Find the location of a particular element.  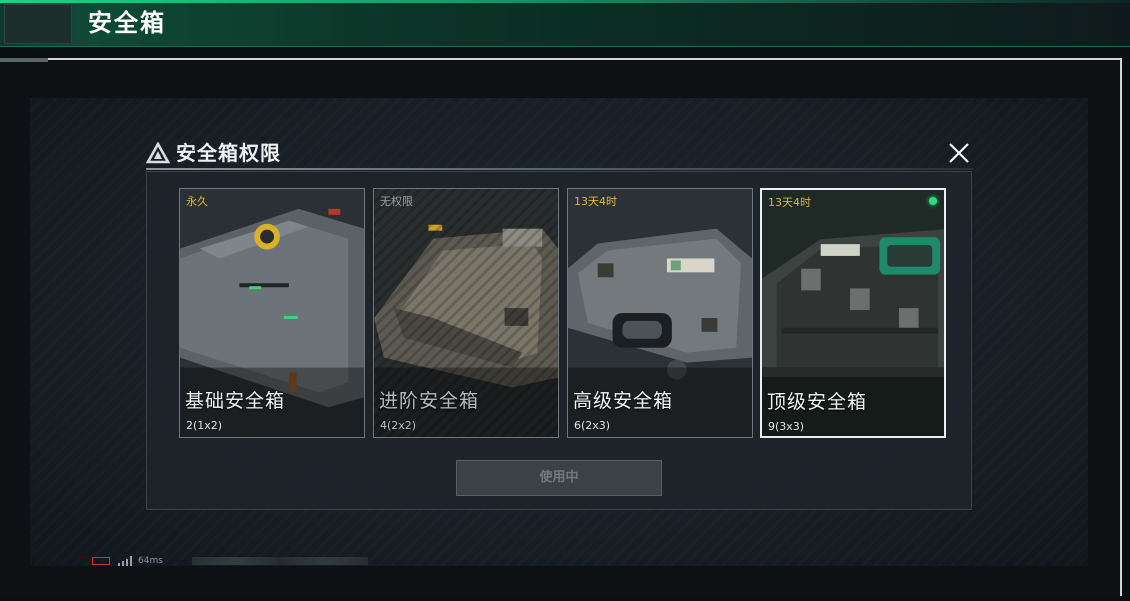

safebox-card-advanced: 无权限 进阶安全箱 4(2x2) is located at coordinates (466, 313).